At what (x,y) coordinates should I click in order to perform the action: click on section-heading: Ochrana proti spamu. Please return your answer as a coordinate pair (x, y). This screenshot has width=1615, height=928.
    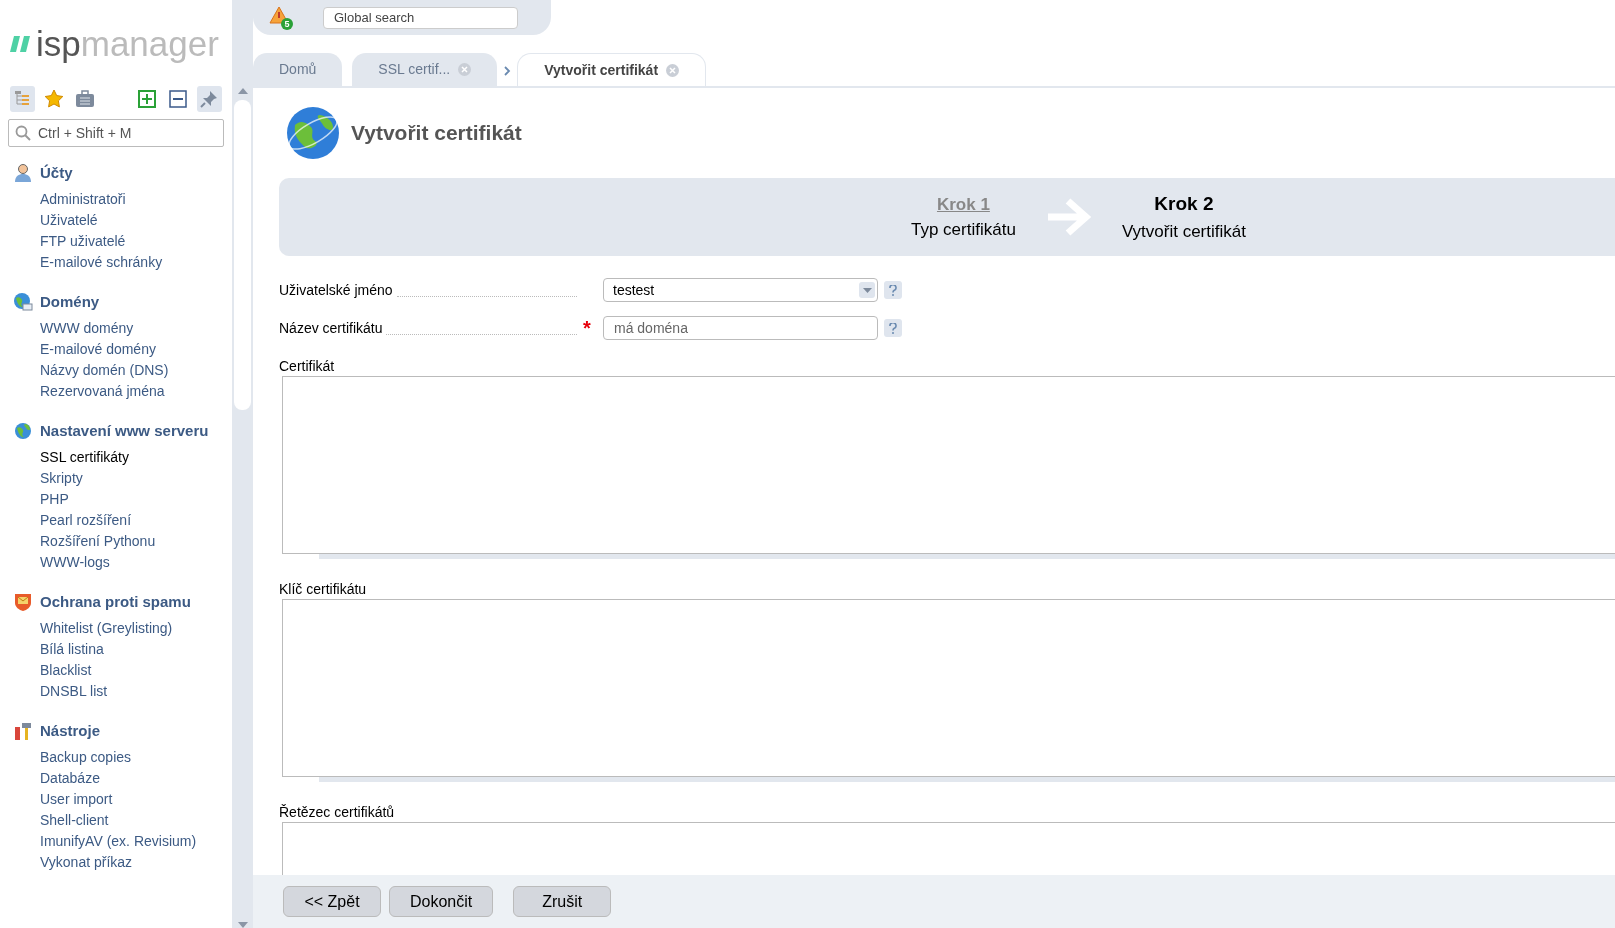
    Looking at the image, I should click on (115, 602).